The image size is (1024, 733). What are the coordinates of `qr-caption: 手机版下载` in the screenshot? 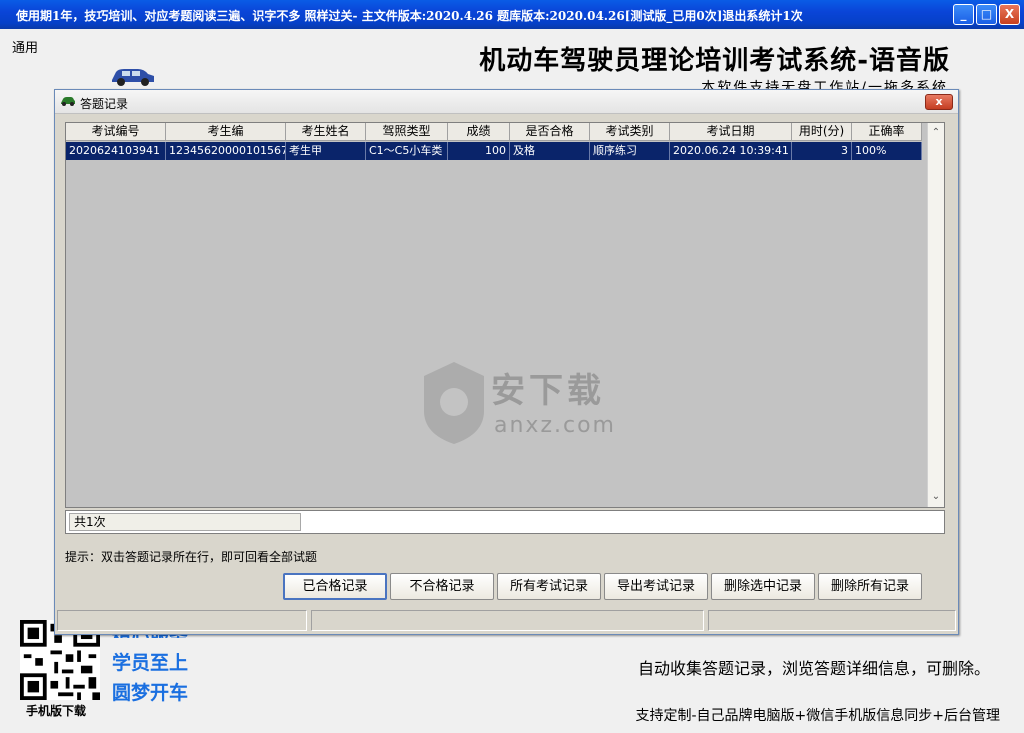 It's located at (56, 711).